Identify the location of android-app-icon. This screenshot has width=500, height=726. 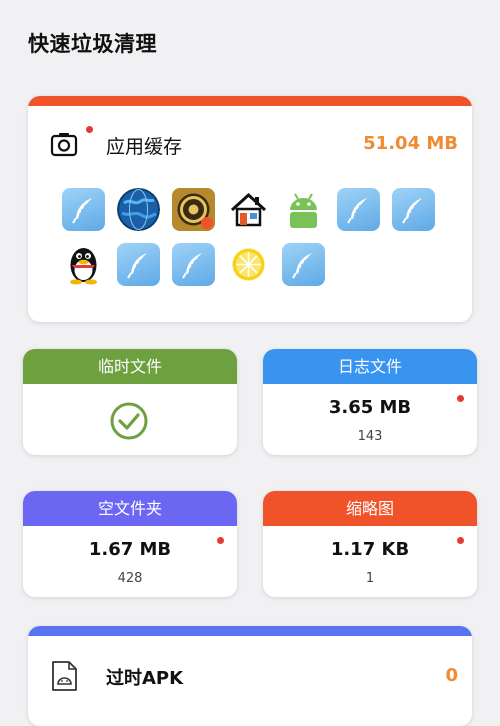
(303, 209).